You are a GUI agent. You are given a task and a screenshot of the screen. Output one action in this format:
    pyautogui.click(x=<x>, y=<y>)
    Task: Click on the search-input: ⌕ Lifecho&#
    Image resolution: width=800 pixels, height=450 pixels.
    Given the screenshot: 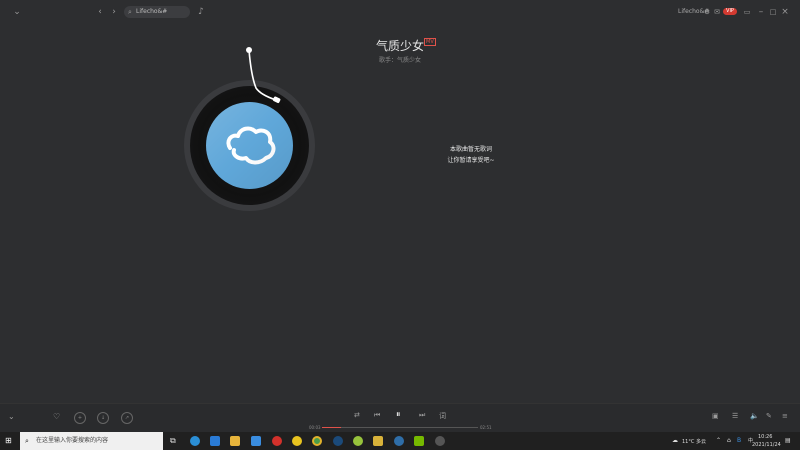 What is the action you would take?
    pyautogui.click(x=157, y=12)
    